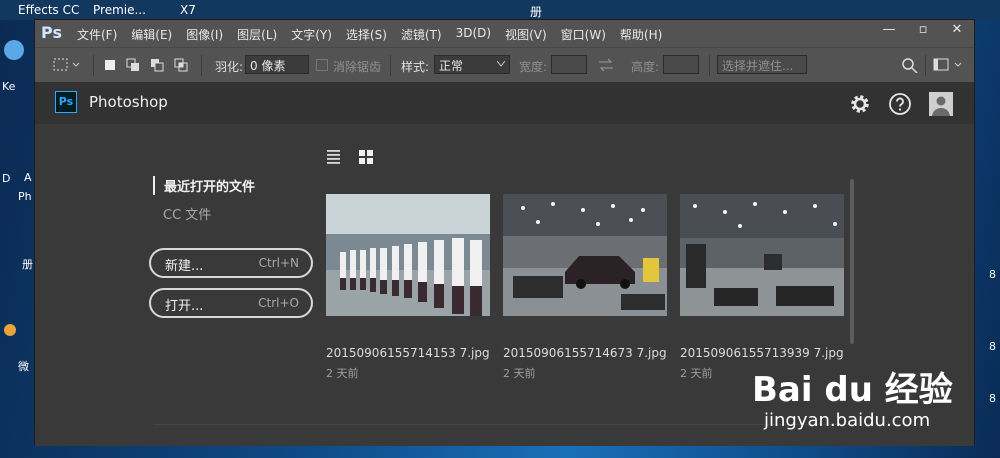 The width and height of the screenshot is (1000, 458). What do you see at coordinates (187, 213) in the screenshot?
I see `nav-cc-files: CC 文件` at bounding box center [187, 213].